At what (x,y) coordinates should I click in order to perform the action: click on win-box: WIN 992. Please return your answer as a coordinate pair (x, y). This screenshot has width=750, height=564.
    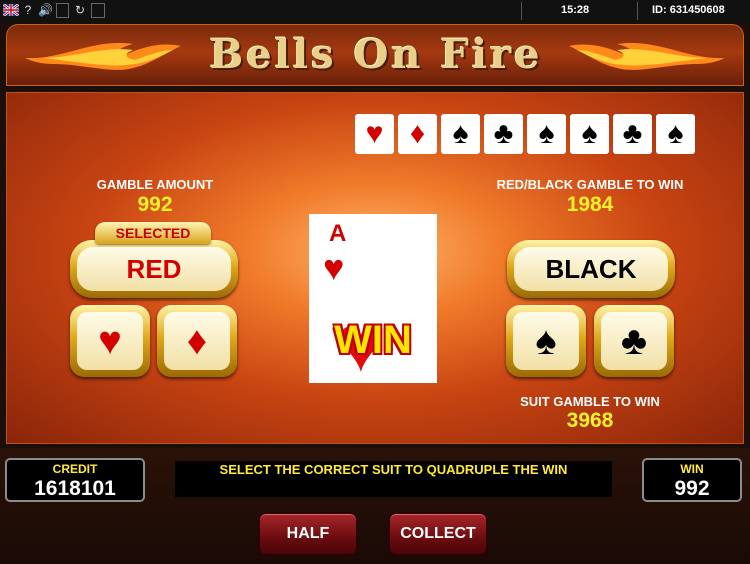
    Looking at the image, I should click on (692, 480).